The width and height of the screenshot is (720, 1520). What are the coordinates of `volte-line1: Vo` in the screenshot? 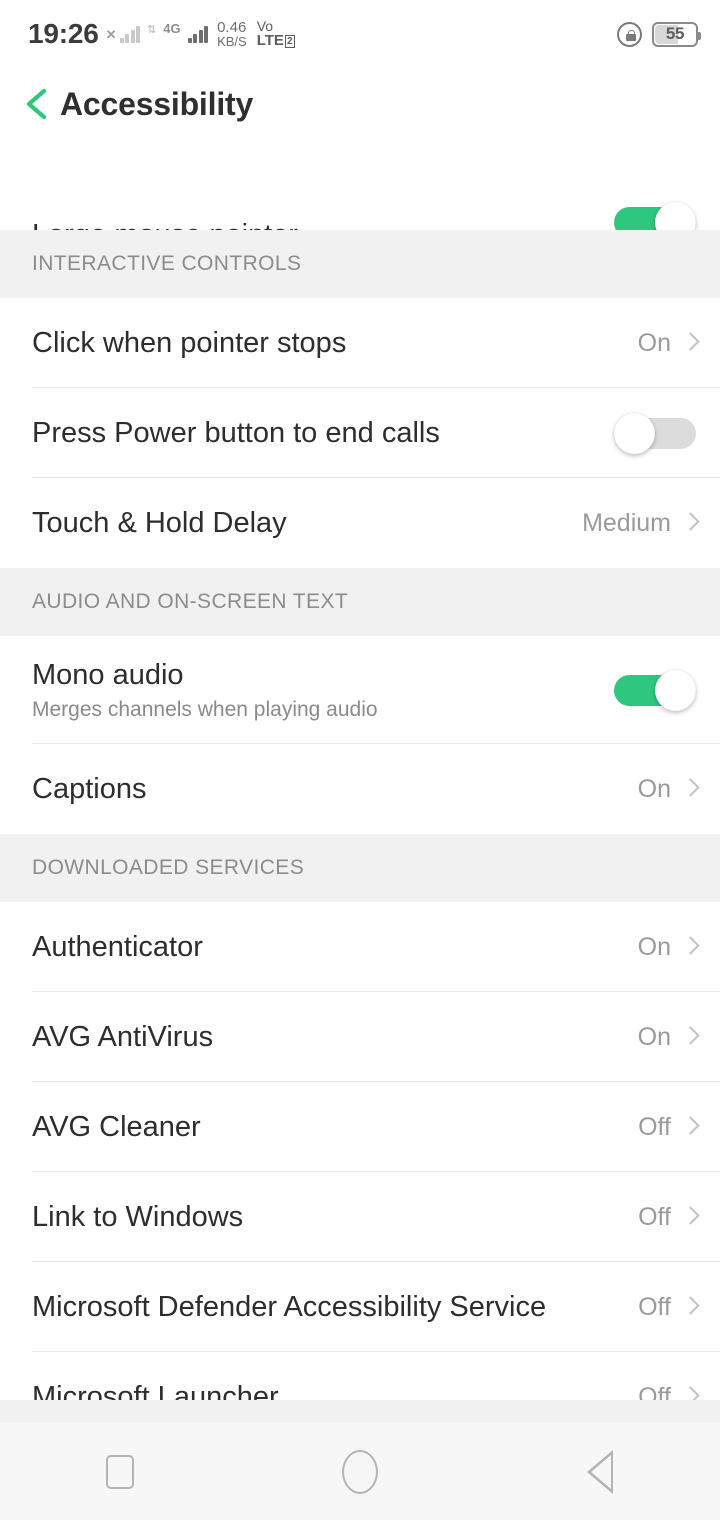 It's located at (265, 26).